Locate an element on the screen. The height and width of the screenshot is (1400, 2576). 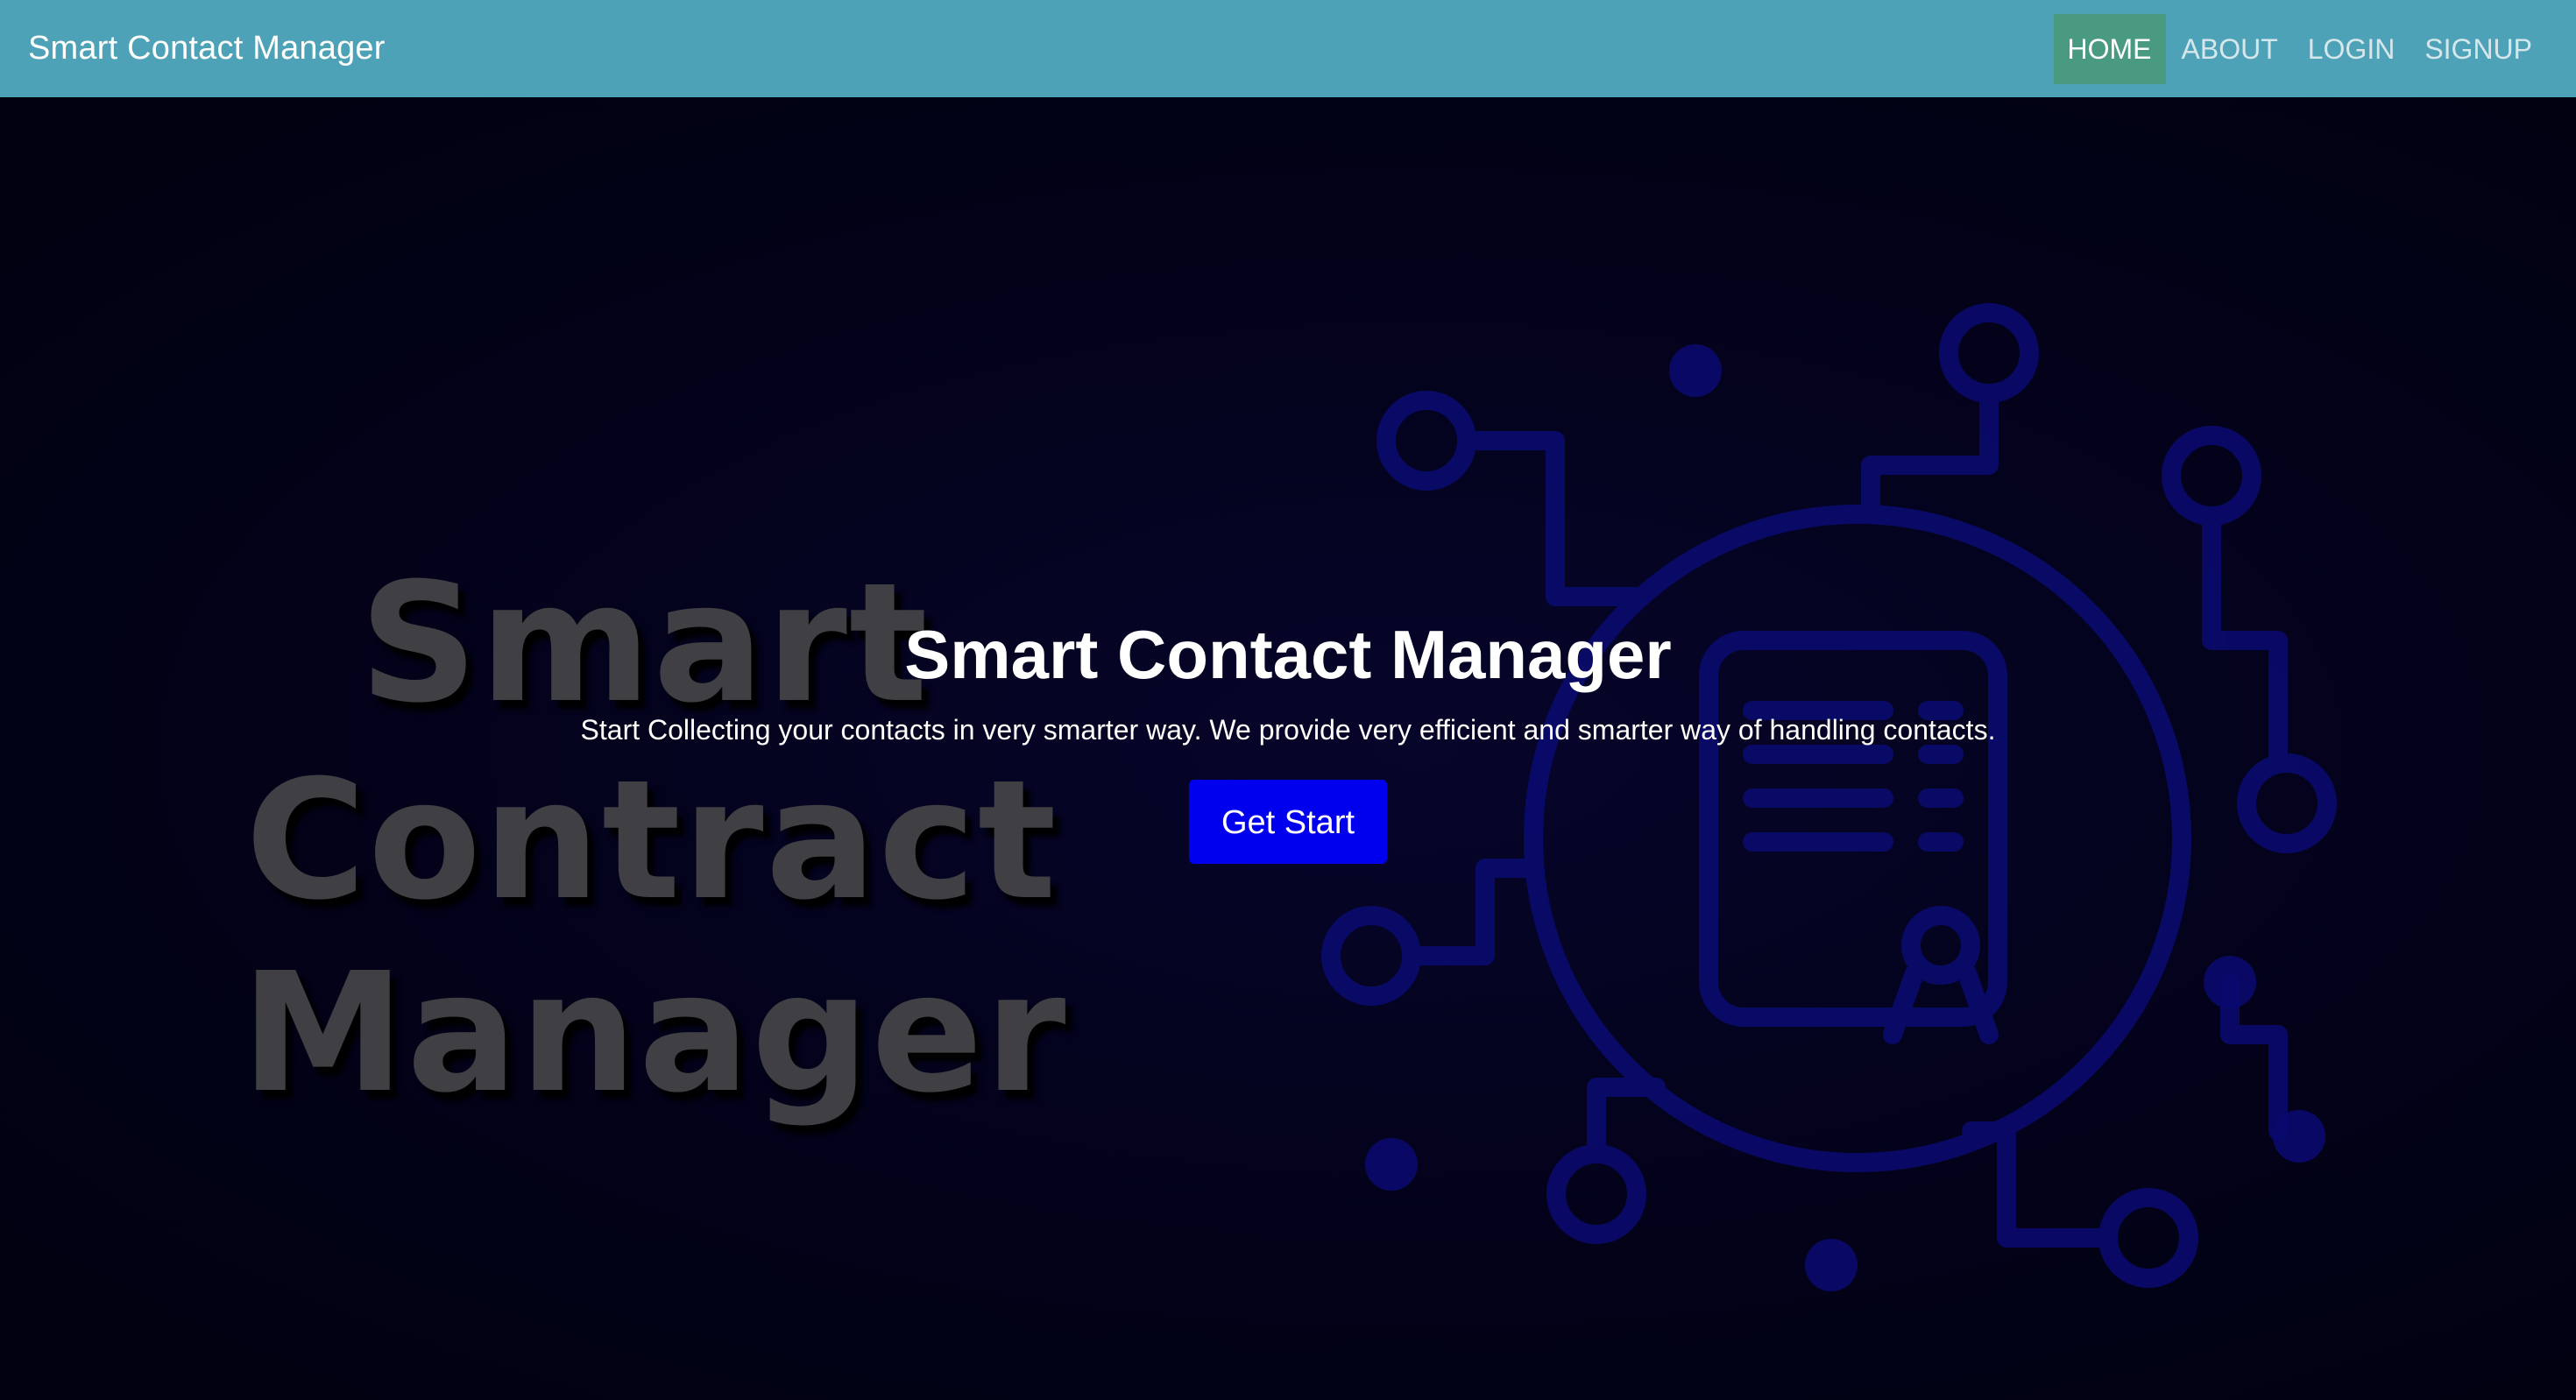
nav-signup: SIGNUP is located at coordinates (2478, 49).